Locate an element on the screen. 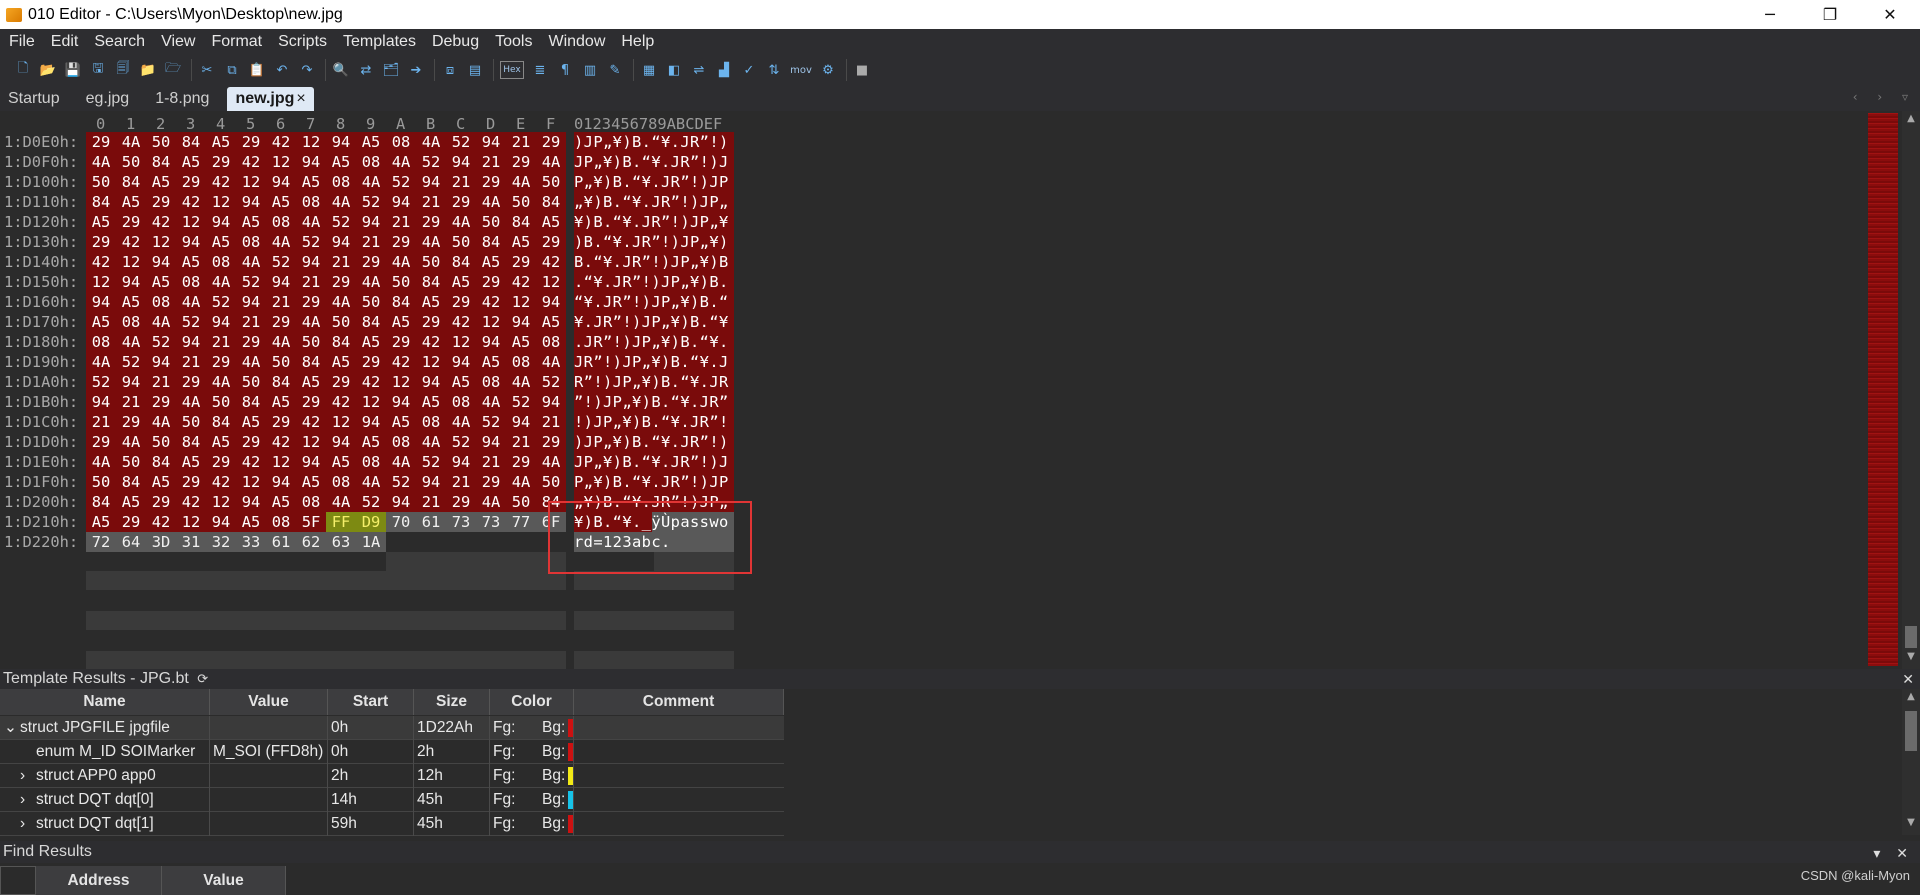 This screenshot has height=895, width=1920. ascii-text: B.“¥.JR”!)JP„¥)B is located at coordinates (654, 262).